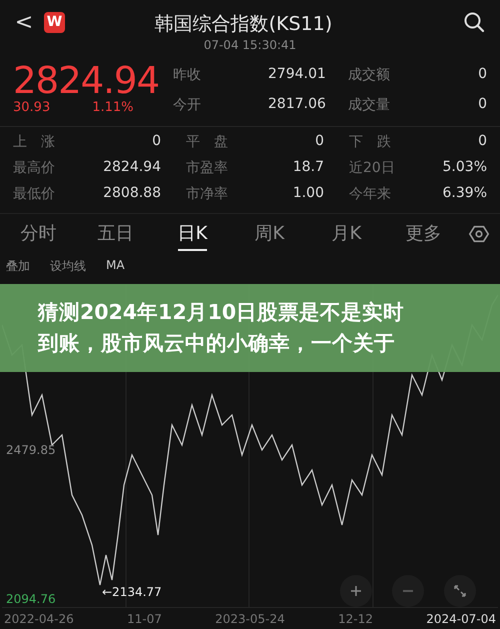 This screenshot has height=629, width=500. What do you see at coordinates (297, 75) in the screenshot?
I see `field-value: 2794.01` at bounding box center [297, 75].